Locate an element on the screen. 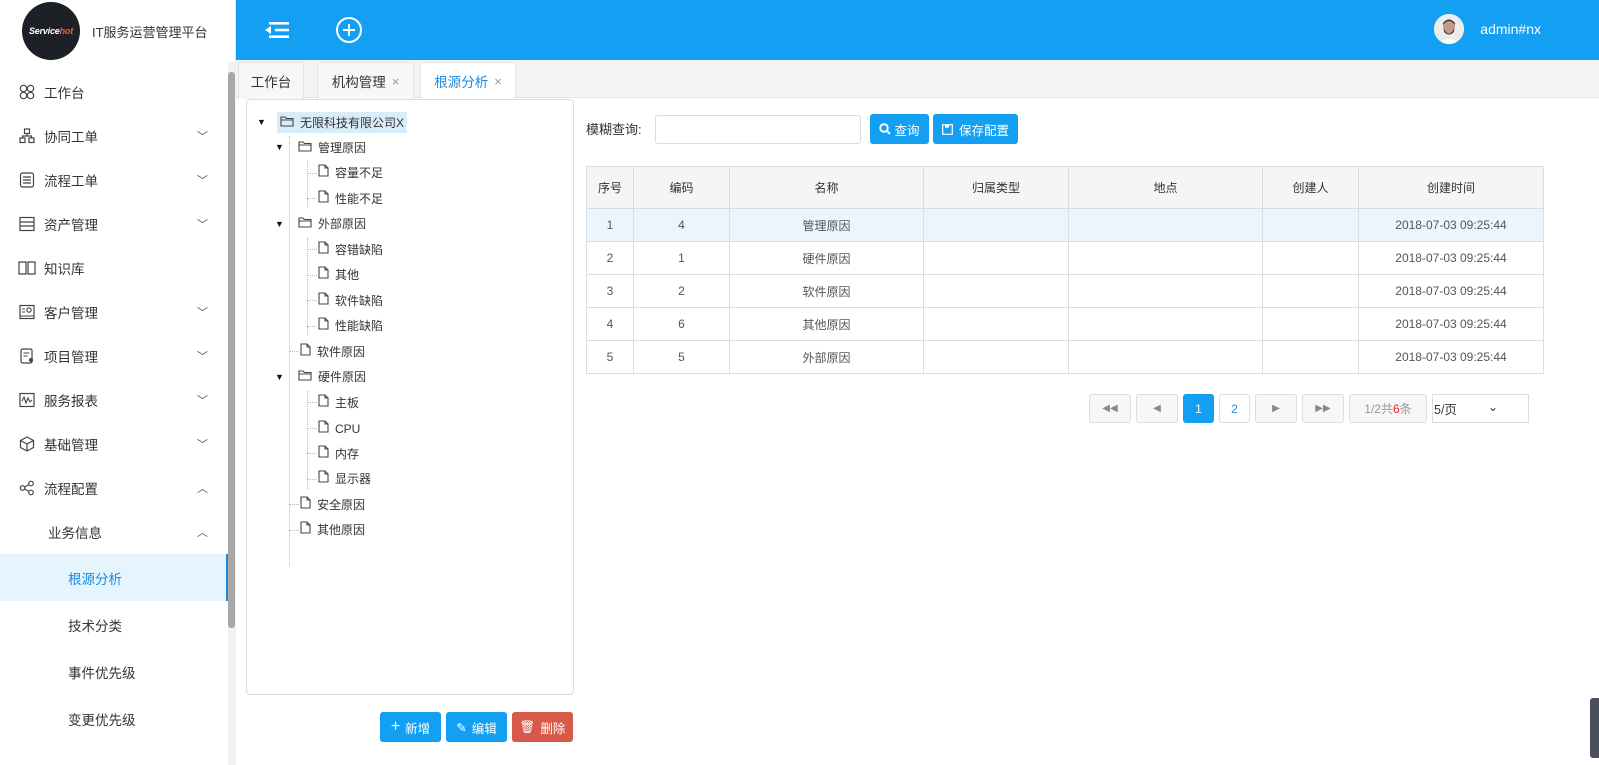  column-header: 地点 is located at coordinates (1165, 187).